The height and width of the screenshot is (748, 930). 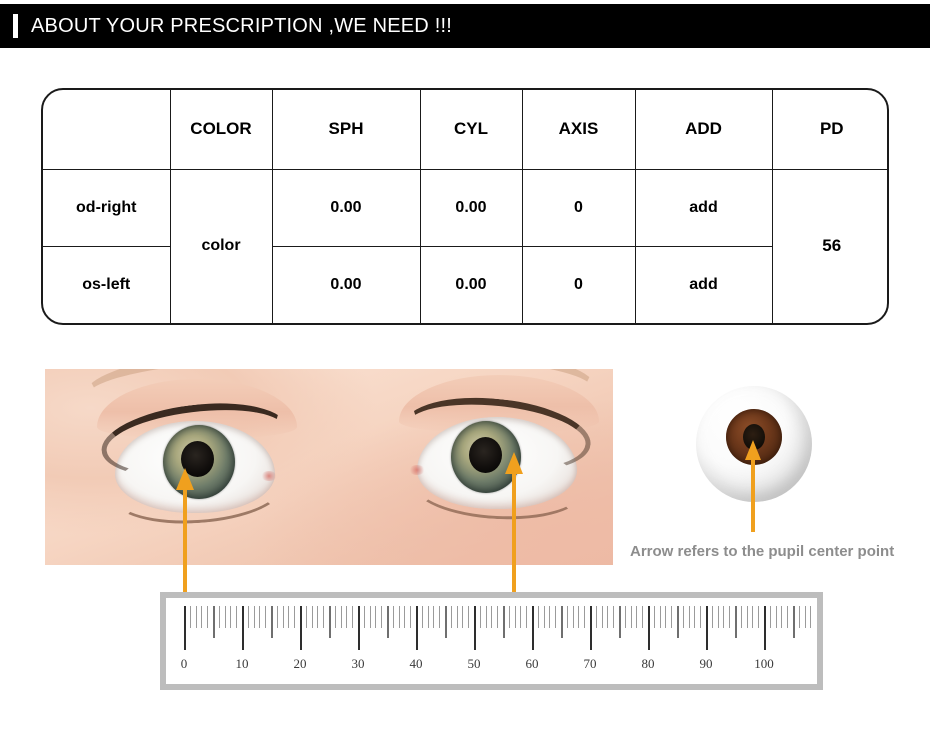 What do you see at coordinates (829, 245) in the screenshot?
I see `cell-pd-merged: 56` at bounding box center [829, 245].